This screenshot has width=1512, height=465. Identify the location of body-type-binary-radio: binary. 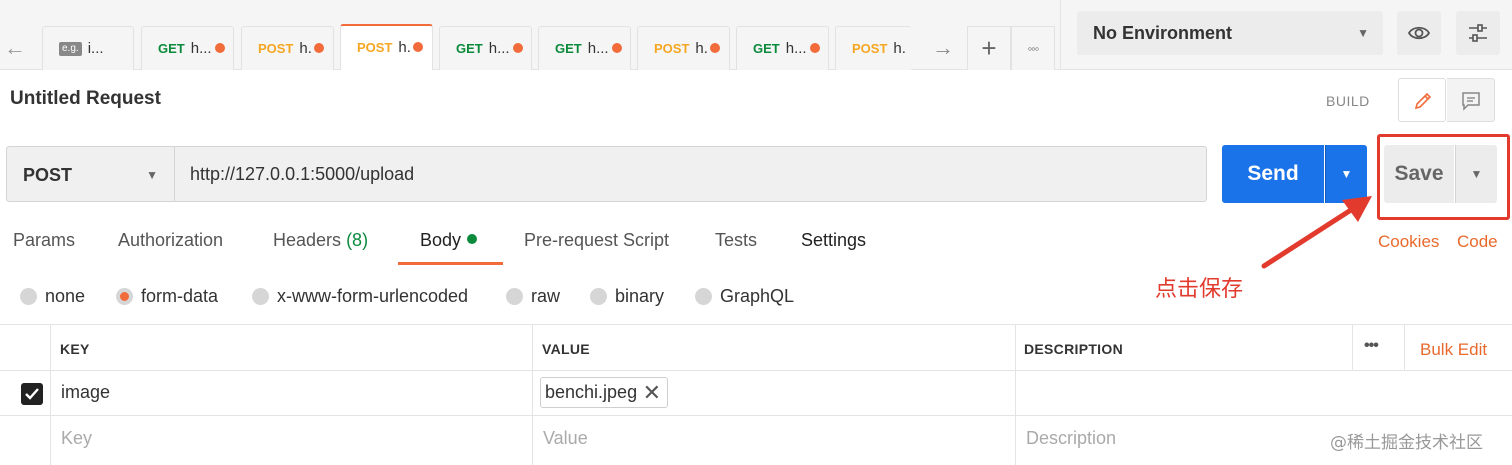
(627, 297).